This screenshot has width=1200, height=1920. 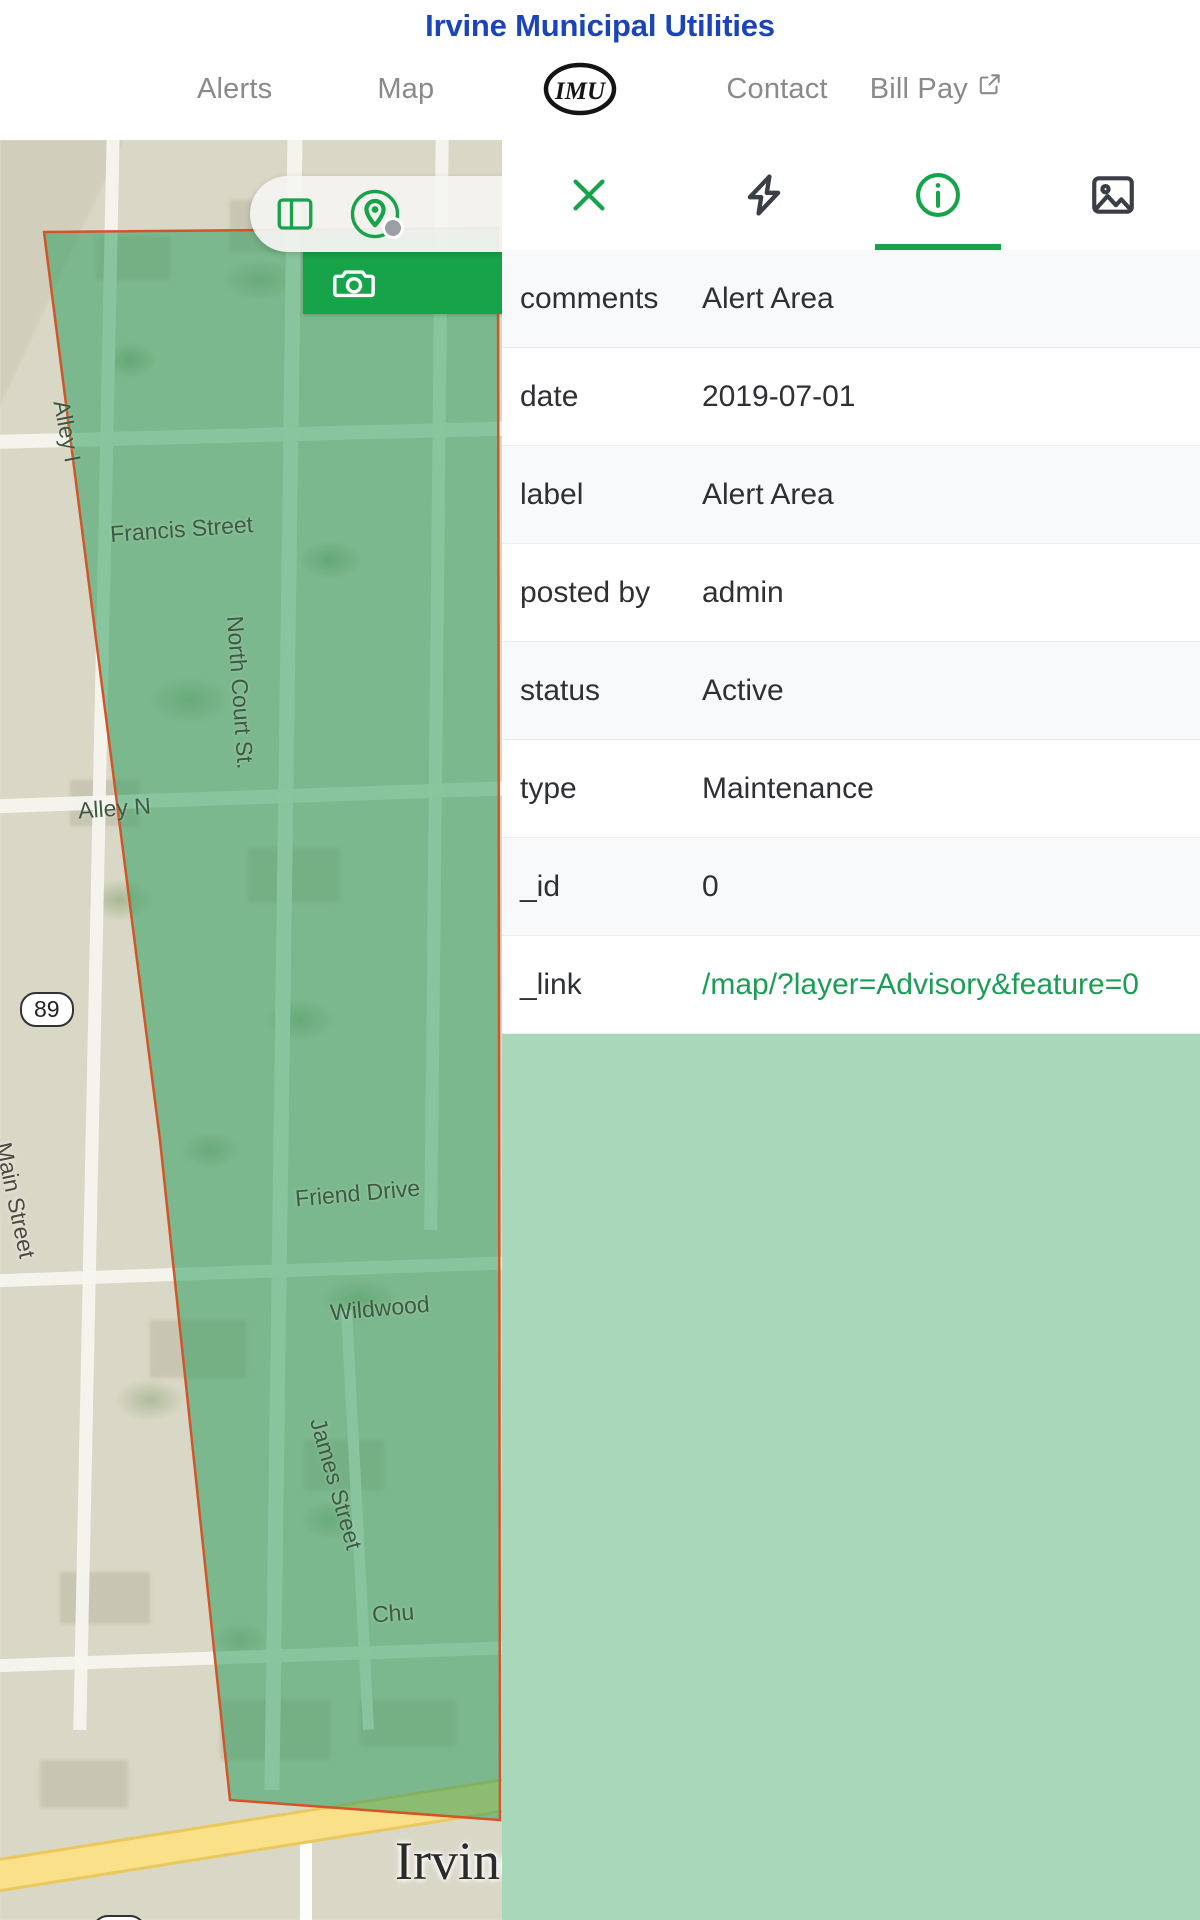 What do you see at coordinates (114, 808) in the screenshot?
I see `street-label: Alley N` at bounding box center [114, 808].